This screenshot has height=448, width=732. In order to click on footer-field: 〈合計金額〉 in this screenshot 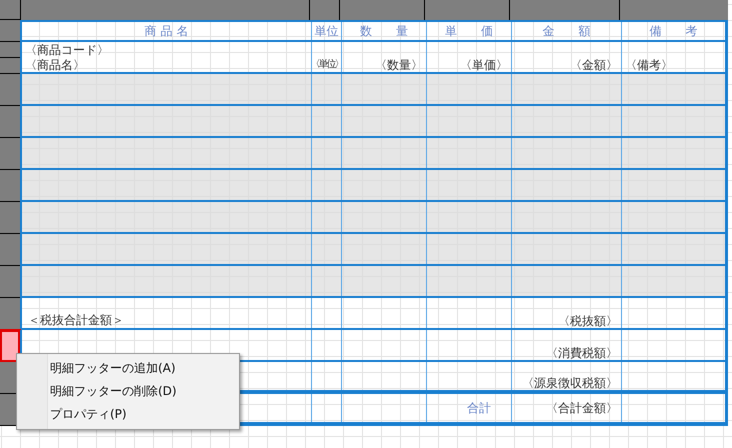, I will do `click(582, 408)`.